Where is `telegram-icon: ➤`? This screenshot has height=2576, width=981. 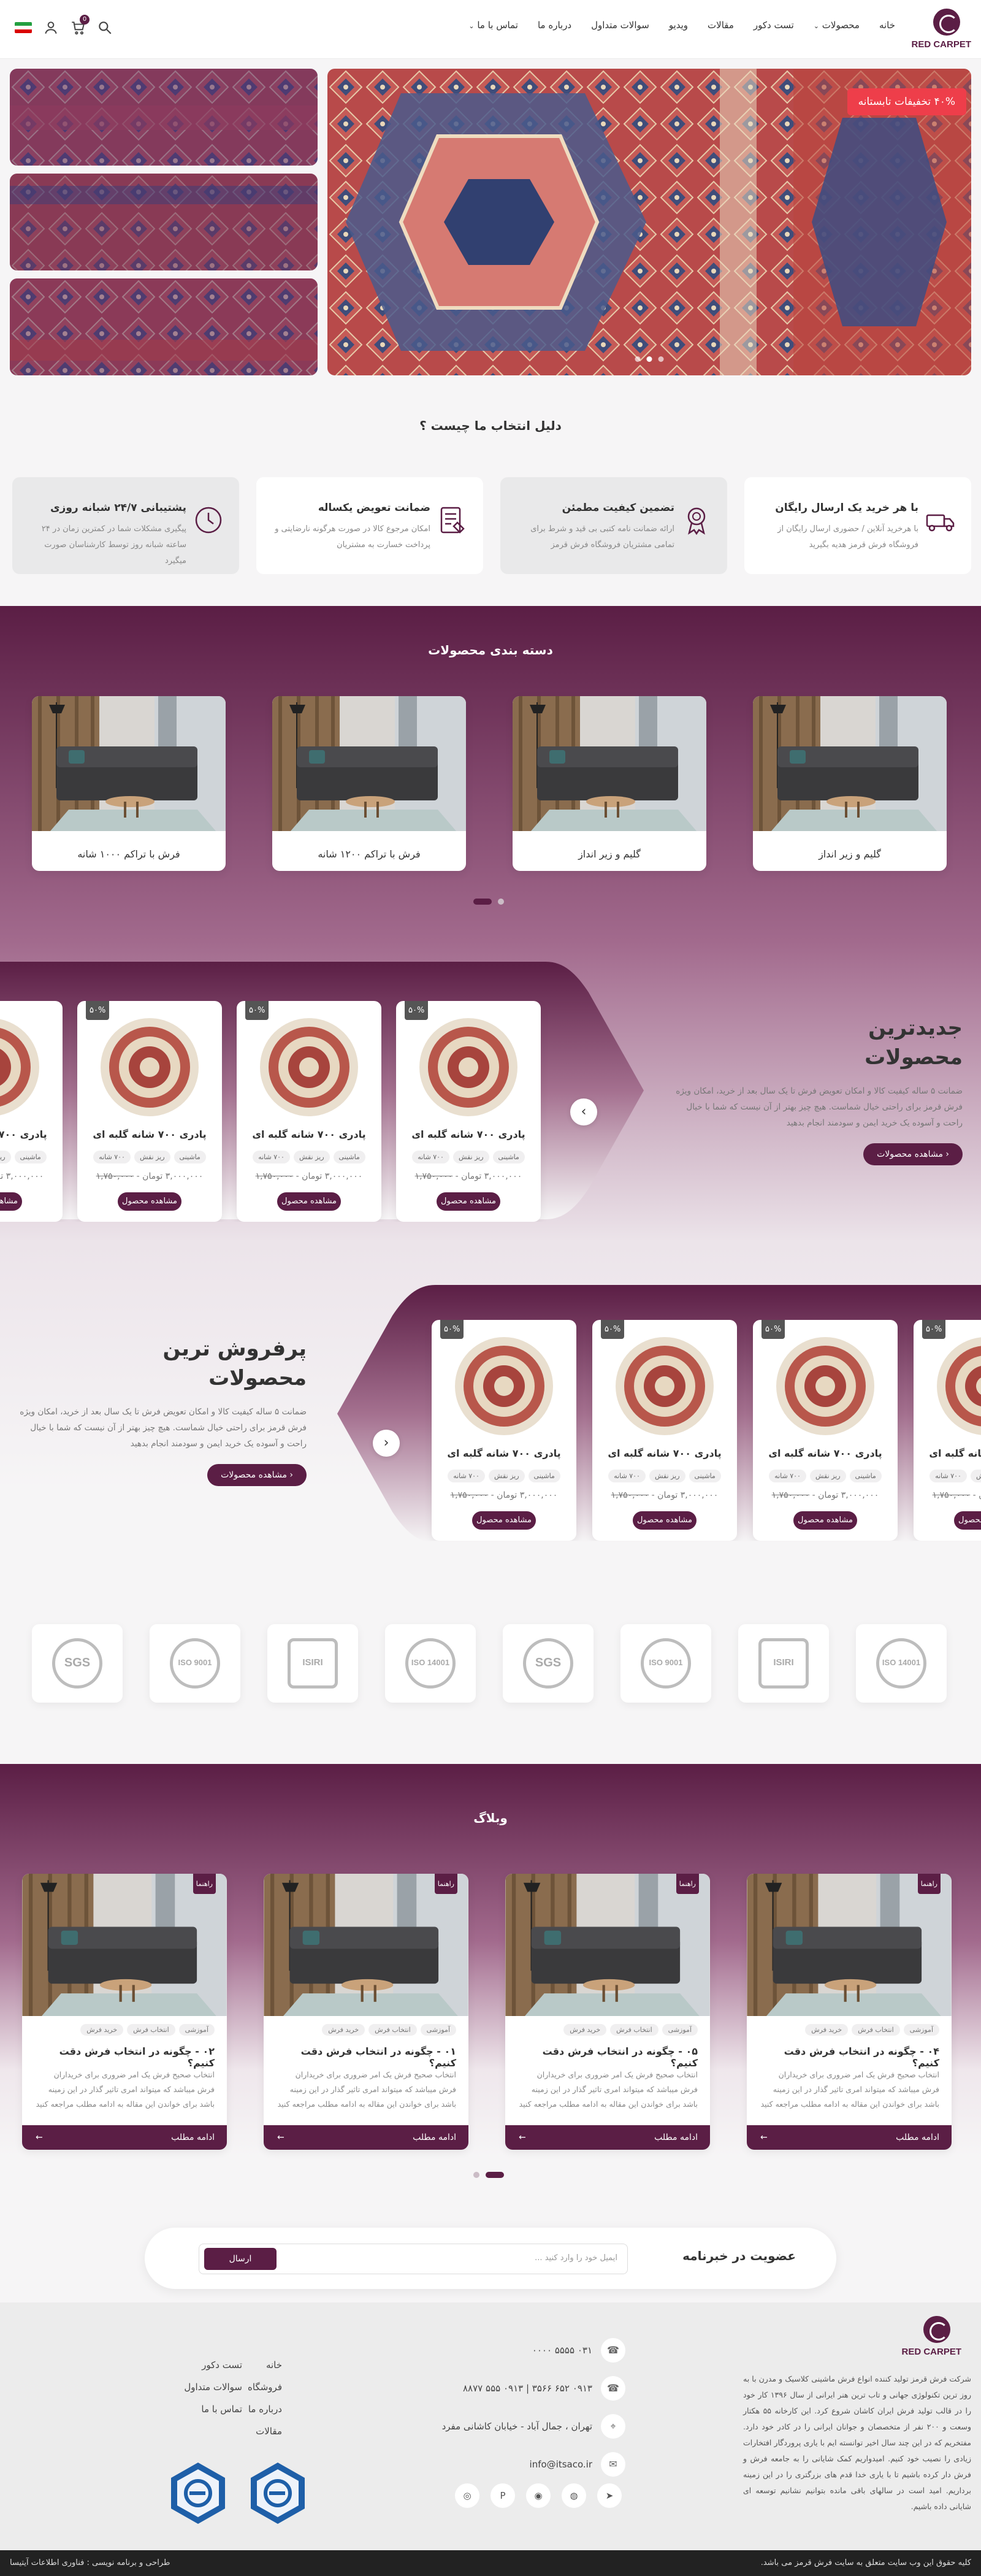 telegram-icon: ➤ is located at coordinates (609, 2495).